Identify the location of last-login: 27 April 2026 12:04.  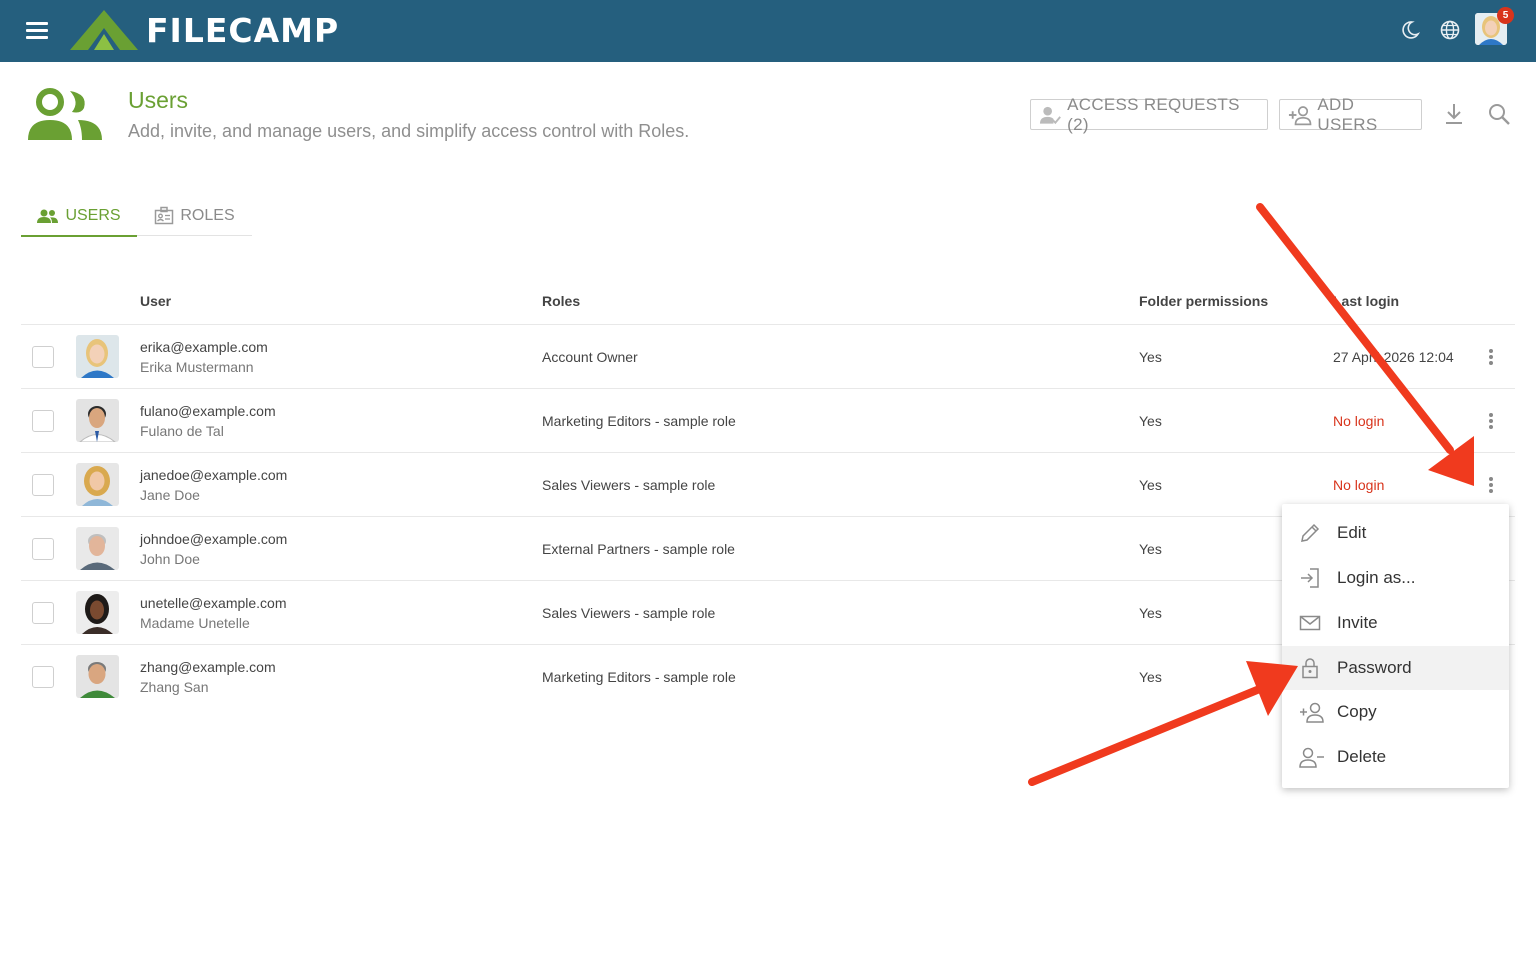
(1393, 357).